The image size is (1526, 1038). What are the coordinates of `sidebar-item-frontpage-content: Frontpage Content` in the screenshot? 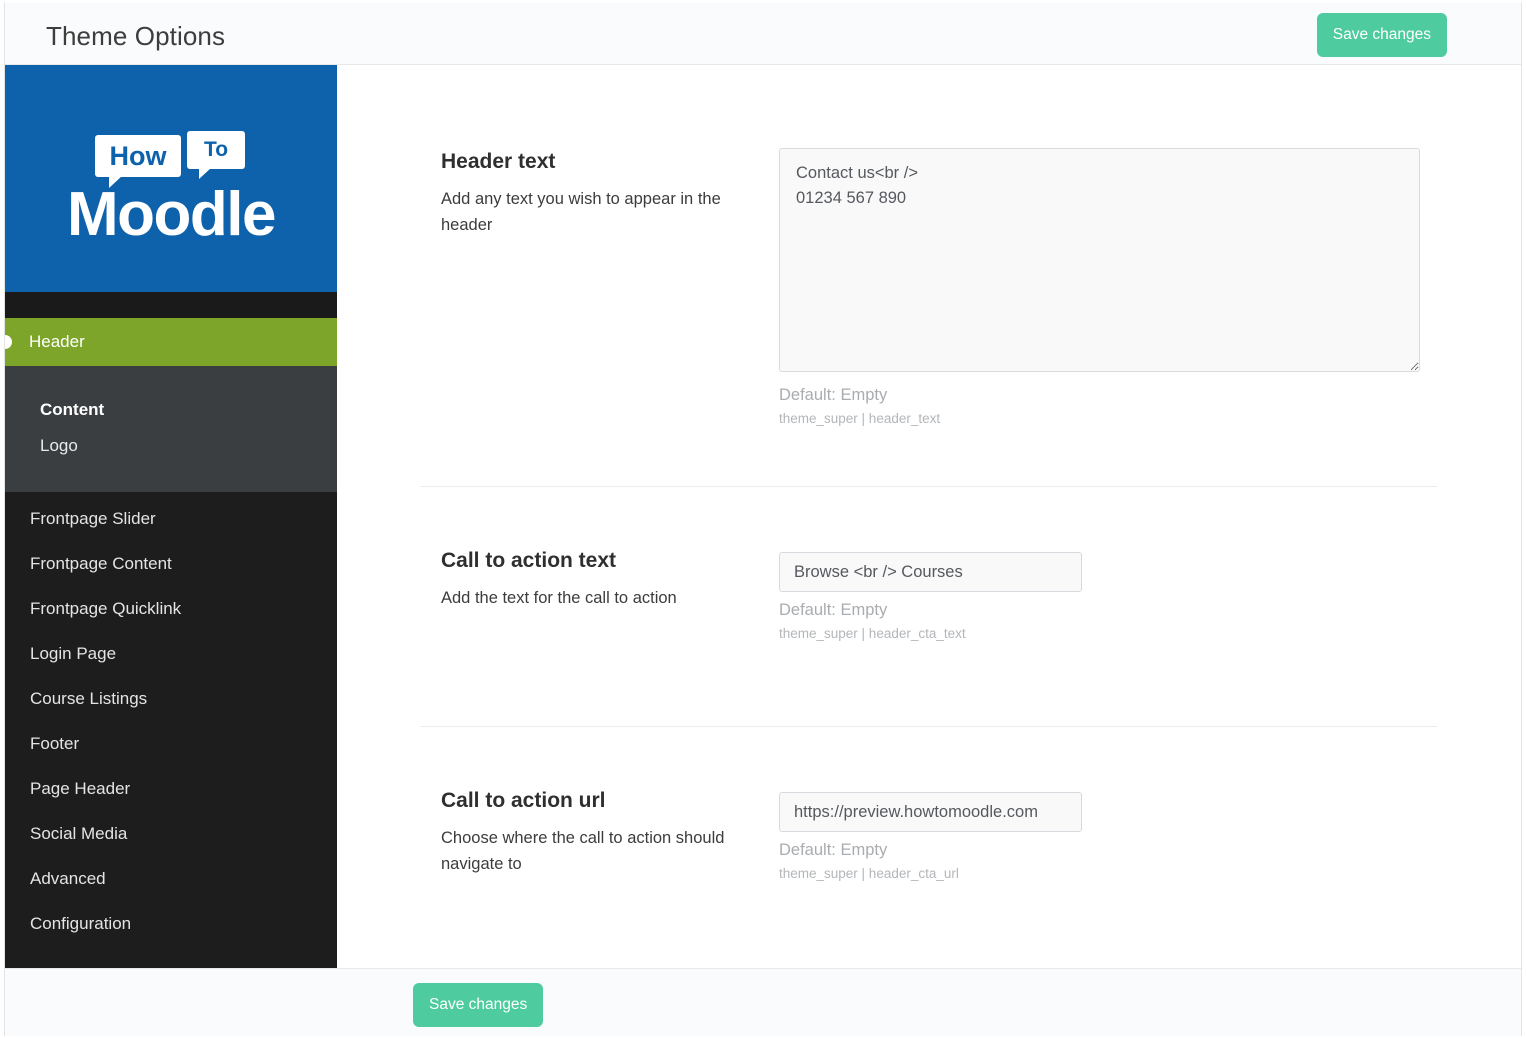 It's located at (171, 563).